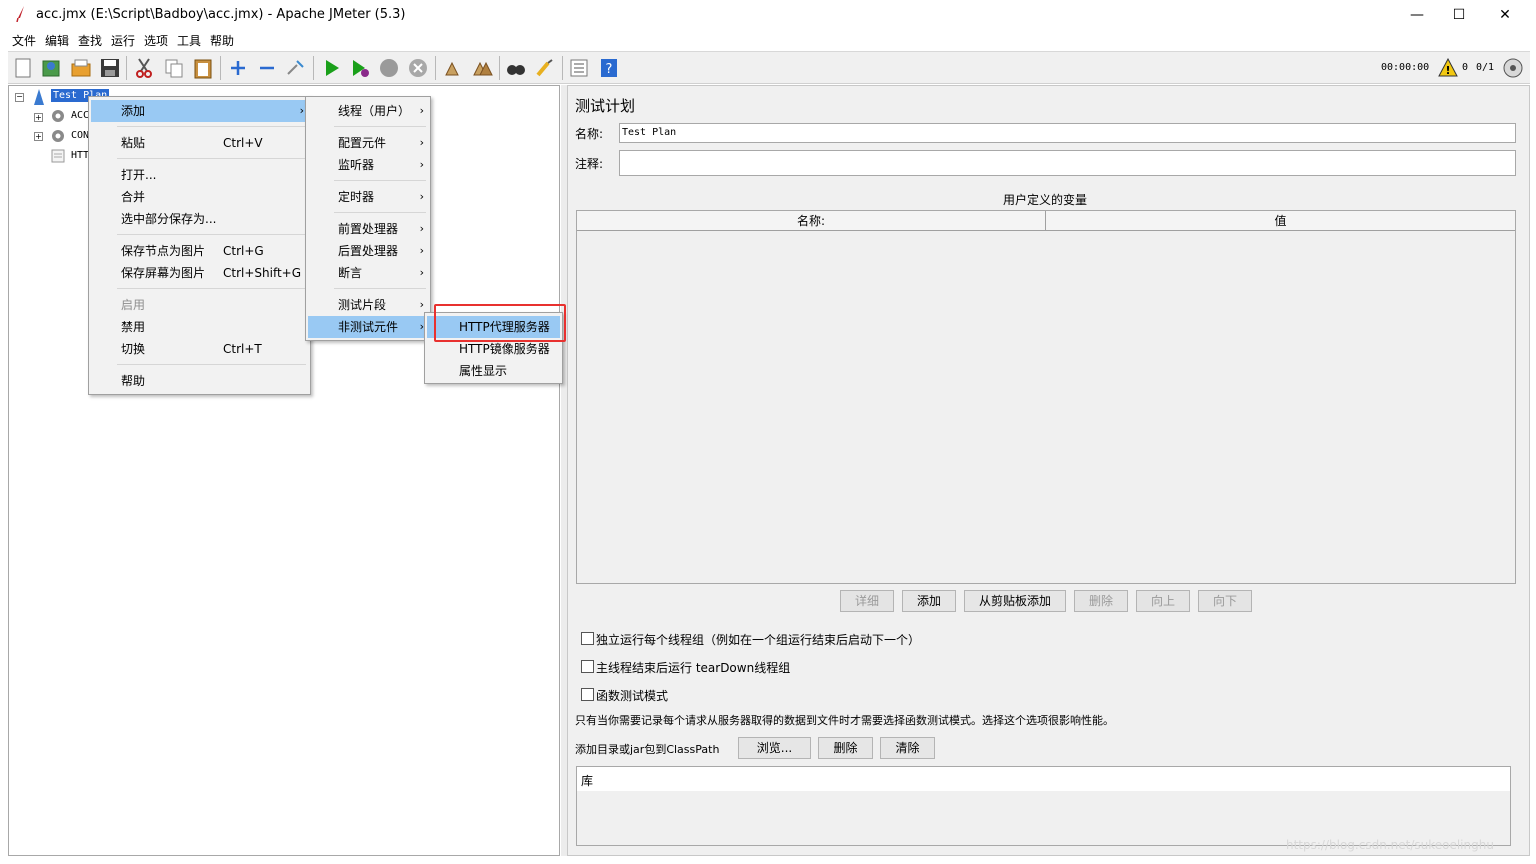  What do you see at coordinates (51, 68) in the screenshot?
I see `templates-icon` at bounding box center [51, 68].